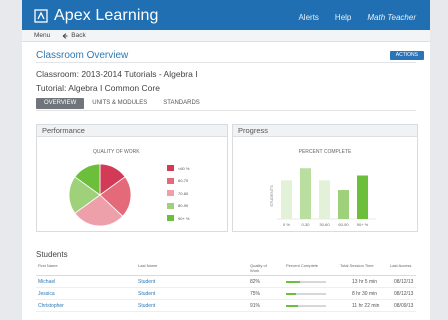 Image resolution: width=448 pixels, height=320 pixels. What do you see at coordinates (259, 268) in the screenshot?
I see `col-quality: Quality of Work` at bounding box center [259, 268].